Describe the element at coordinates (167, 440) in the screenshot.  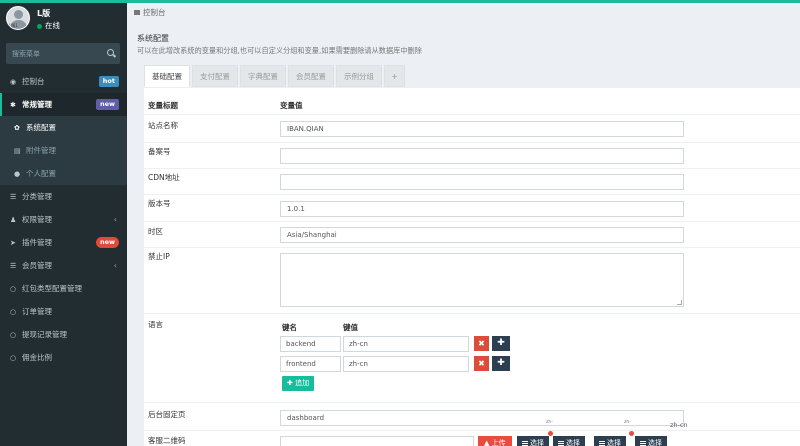
I see `qrcode-label: 客服二维码` at that location.